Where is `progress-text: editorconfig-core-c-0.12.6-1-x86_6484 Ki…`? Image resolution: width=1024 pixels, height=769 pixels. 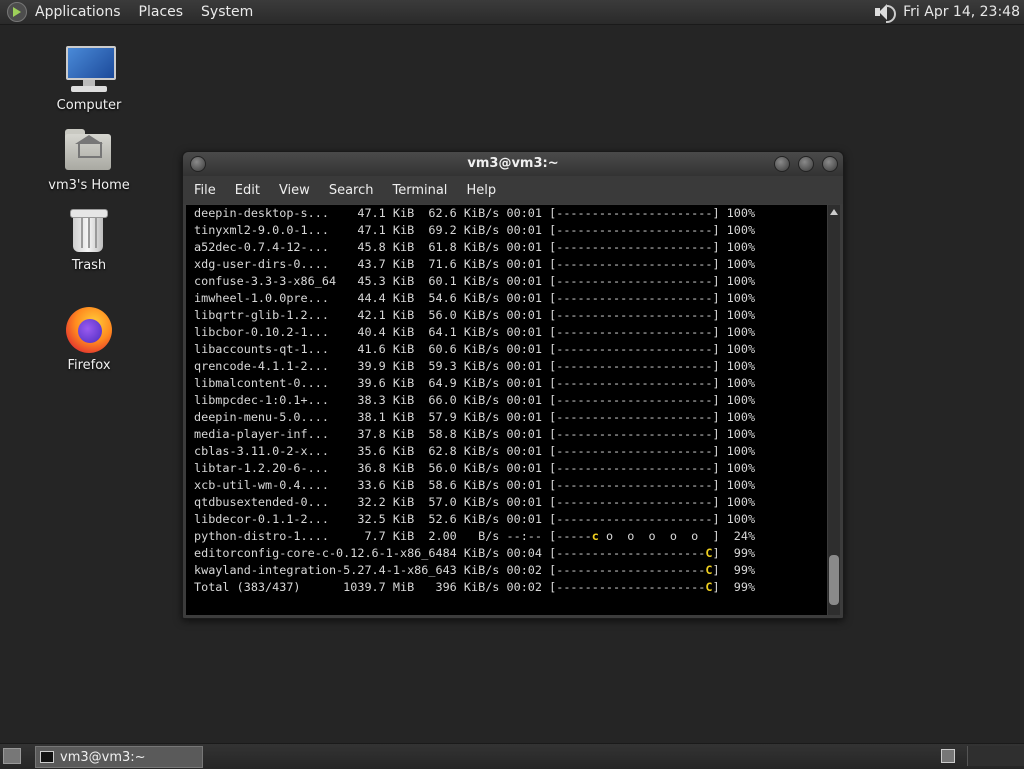
progress-text: editorconfig-core-c-0.12.6-1-x86_6484 Ki… is located at coordinates (450, 553).